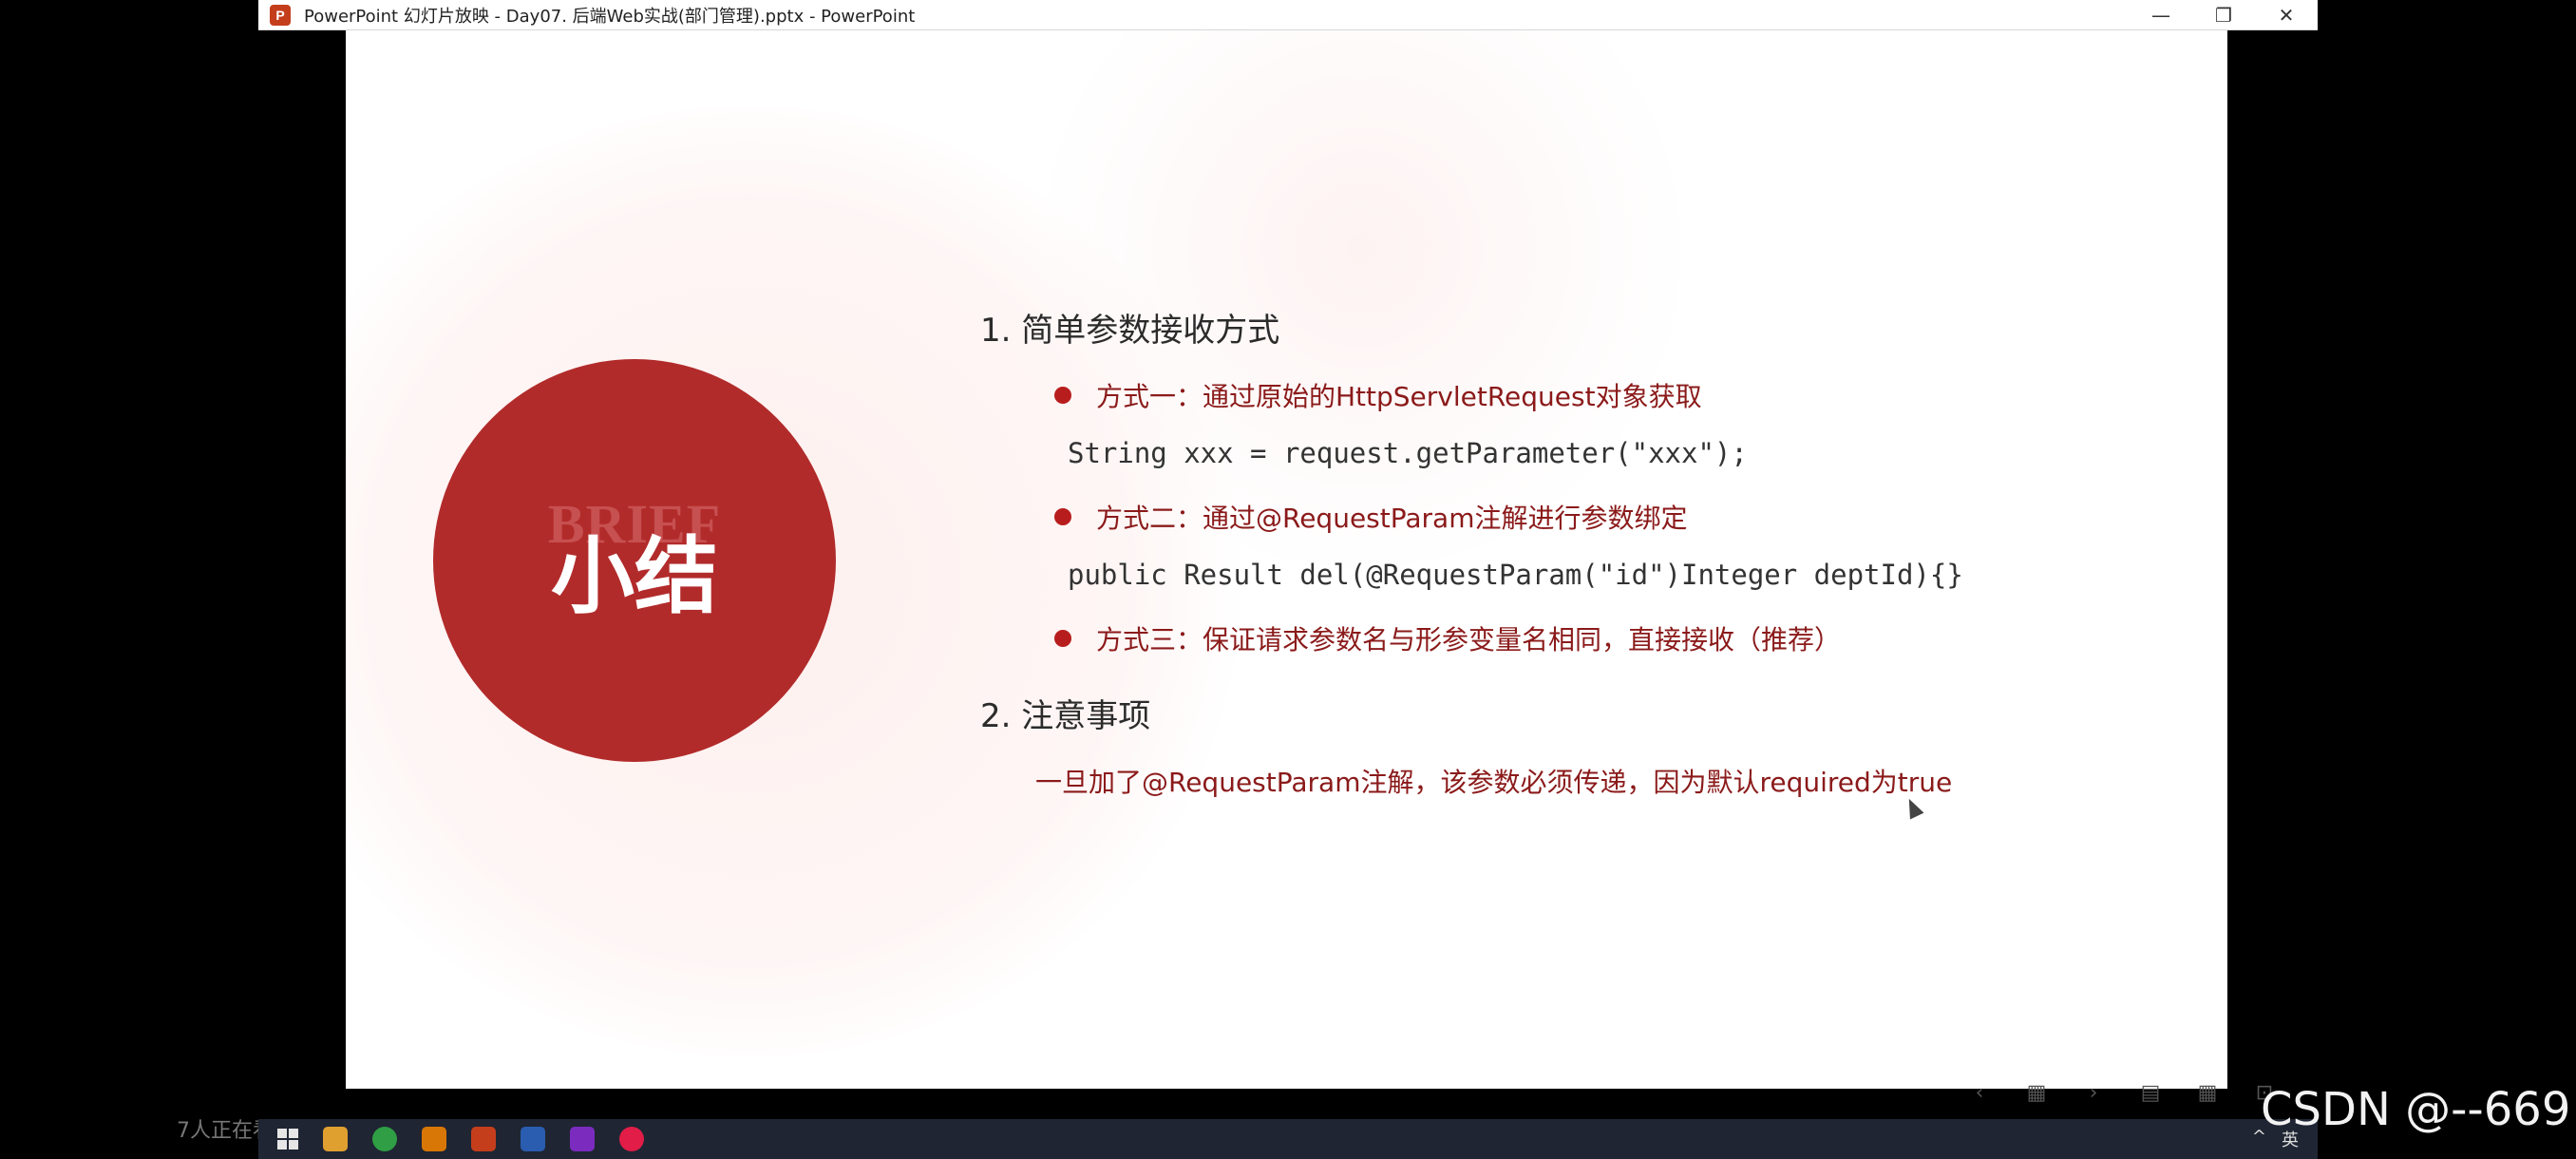  I want to click on terminal-icon, so click(533, 1139).